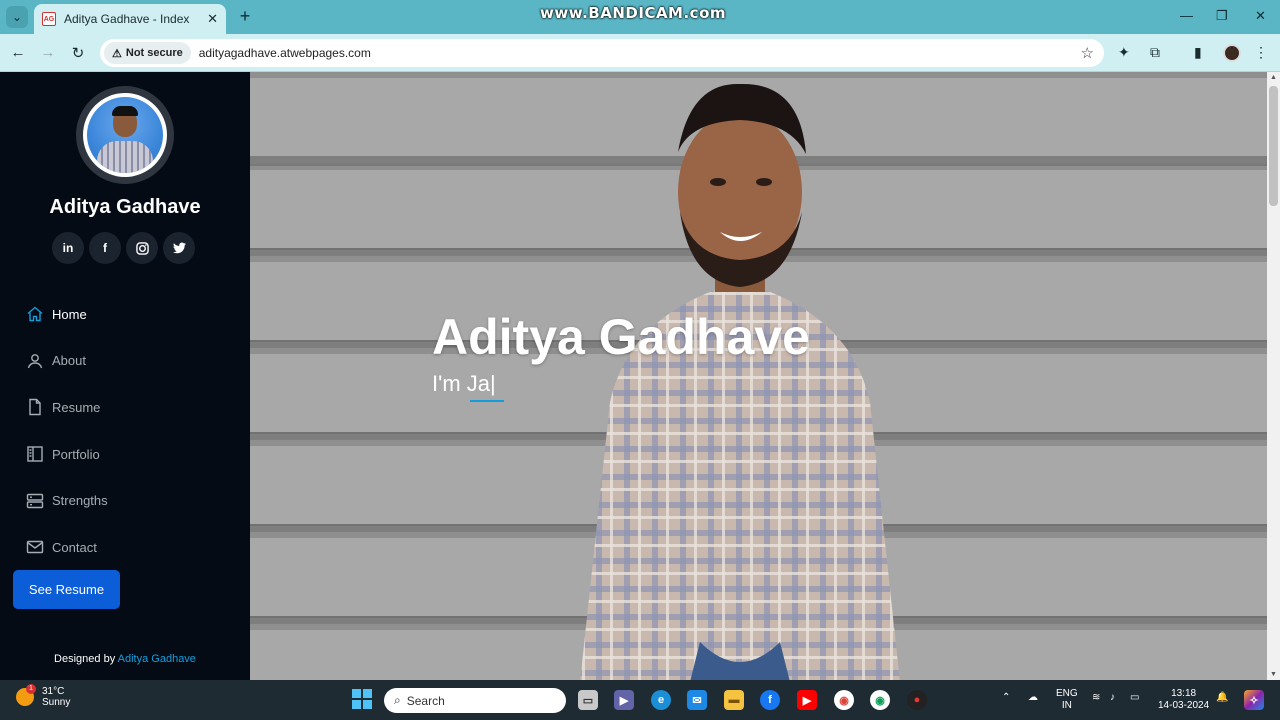  What do you see at coordinates (880, 700) in the screenshot?
I see `chrome-profile-icon: ◉` at bounding box center [880, 700].